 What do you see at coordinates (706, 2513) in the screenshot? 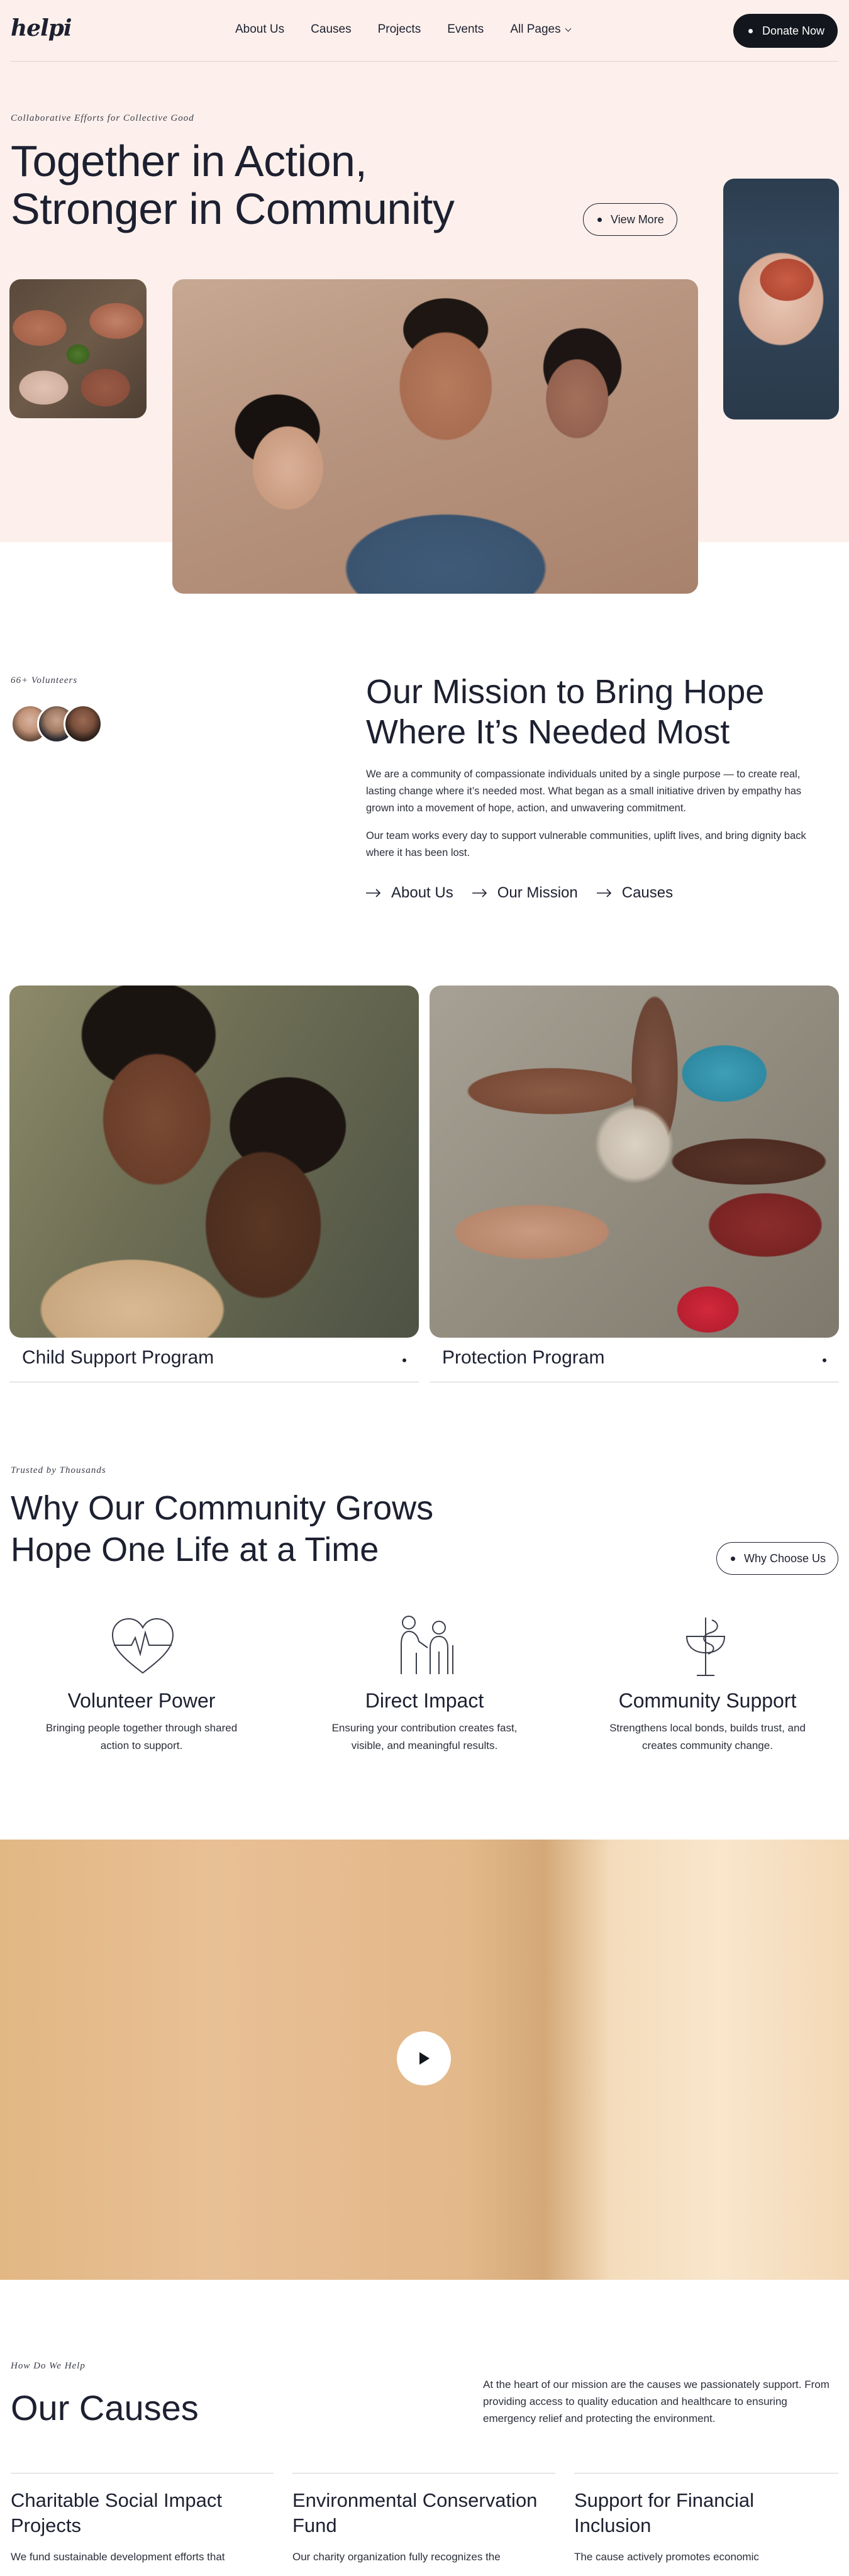
I see `cause-title-financial-inclusion: Support for Financial Inclusion` at bounding box center [706, 2513].